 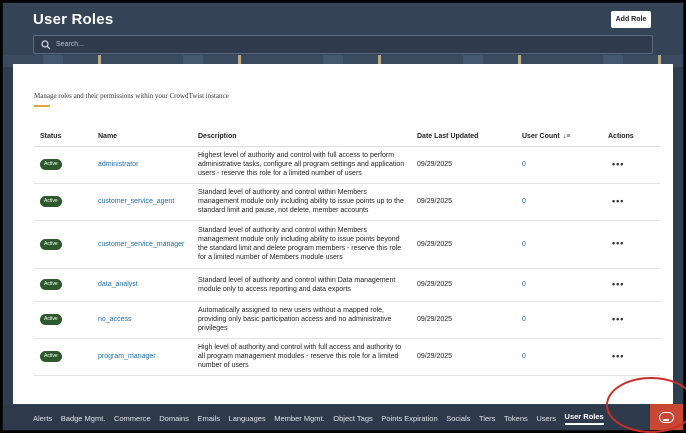 I want to click on nav-item-commerce: Commerce, so click(x=132, y=418).